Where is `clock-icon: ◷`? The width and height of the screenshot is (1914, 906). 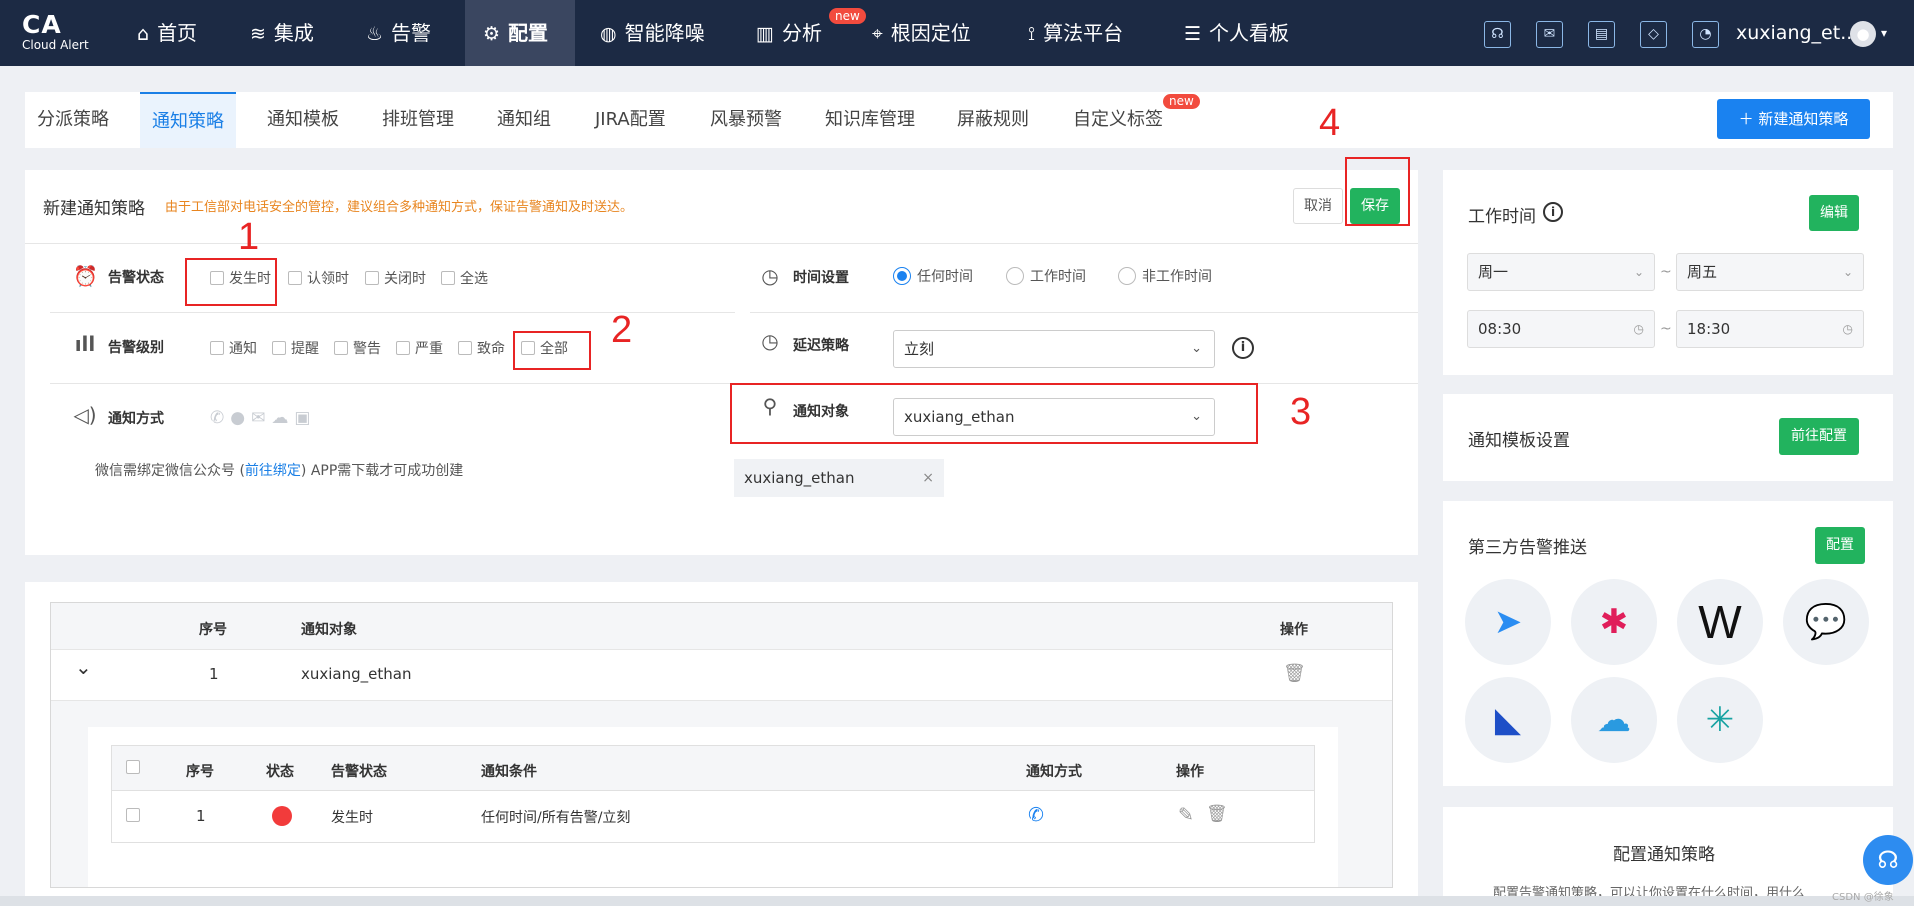 clock-icon: ◷ is located at coordinates (1847, 329).